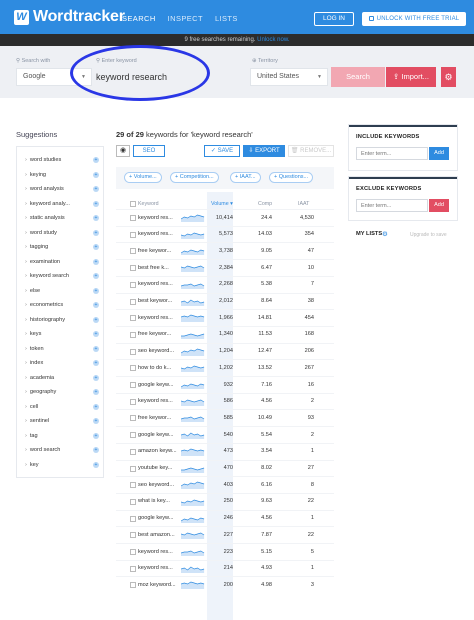  I want to click on table-row: google keyw... 932 7.16 16, so click(225, 384).